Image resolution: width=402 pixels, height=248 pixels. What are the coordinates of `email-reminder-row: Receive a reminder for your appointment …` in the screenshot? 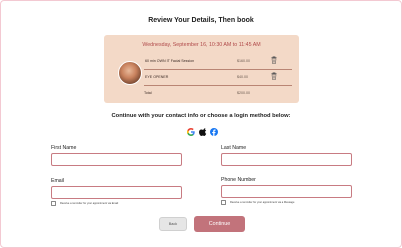 It's located at (84, 203).